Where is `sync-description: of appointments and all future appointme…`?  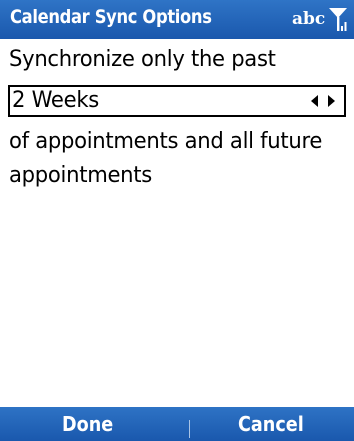
sync-description: of appointments and all future appointme… is located at coordinates (172, 159).